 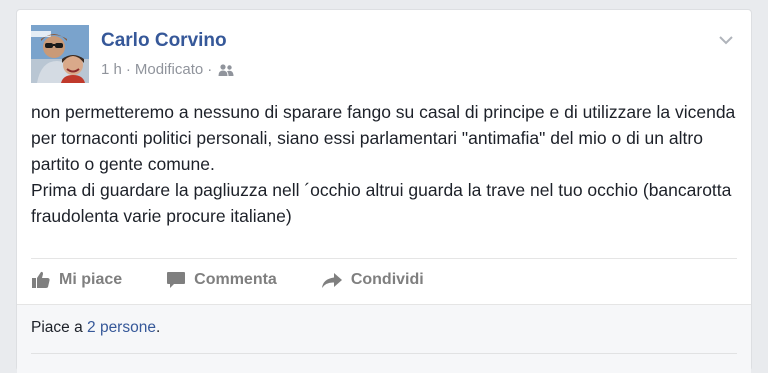 I want to click on avatar, so click(x=60, y=54).